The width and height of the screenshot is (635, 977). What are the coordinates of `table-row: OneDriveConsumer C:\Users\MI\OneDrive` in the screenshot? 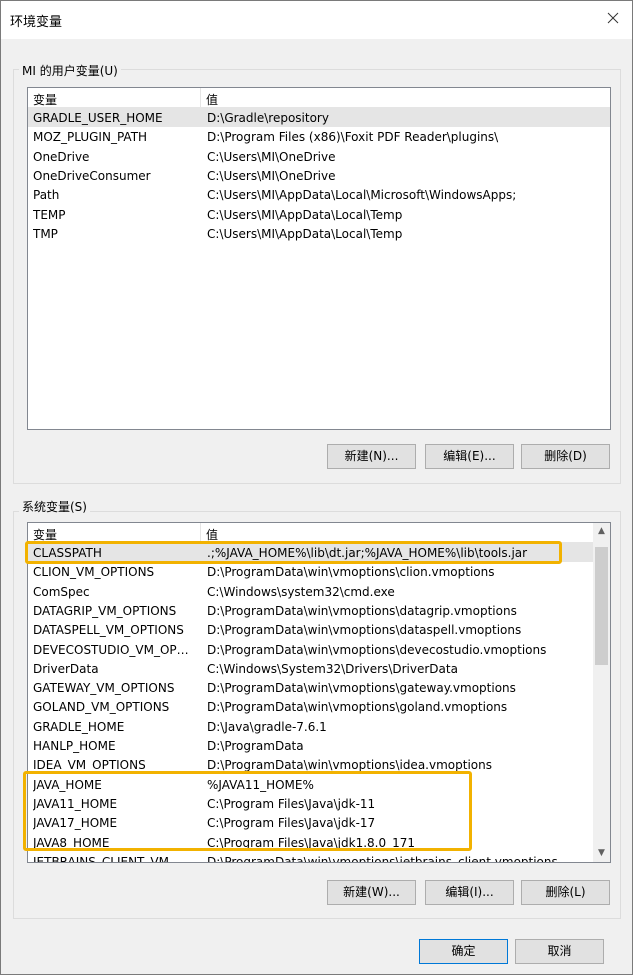 It's located at (319, 175).